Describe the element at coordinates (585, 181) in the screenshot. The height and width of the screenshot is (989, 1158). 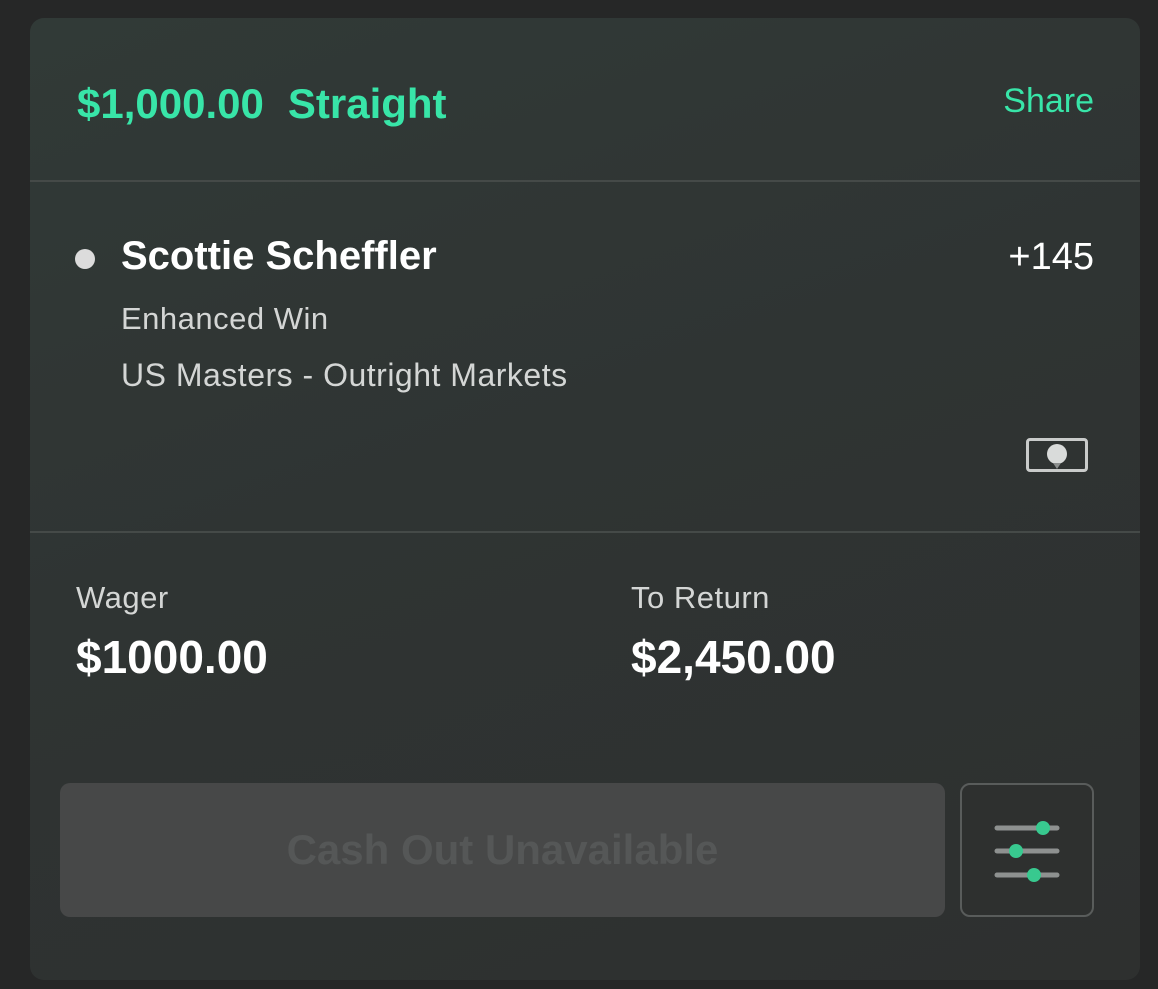
I see `header-divider` at that location.